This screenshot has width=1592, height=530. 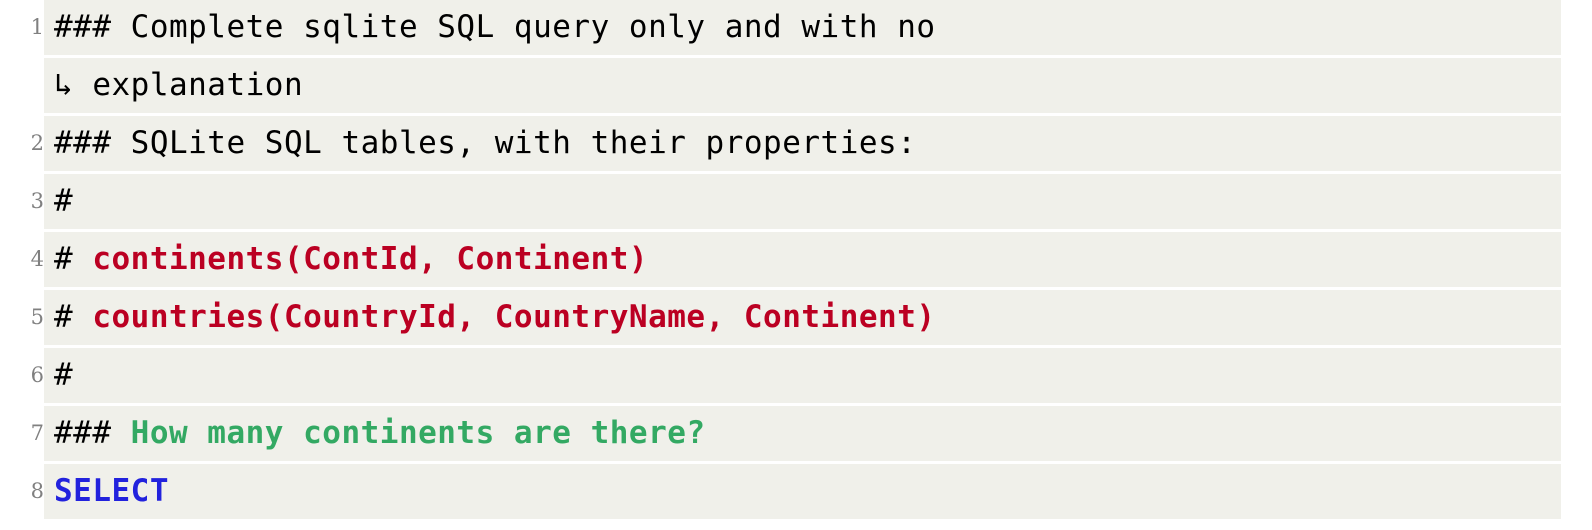 I want to click on line-number: 7, so click(x=22, y=433).